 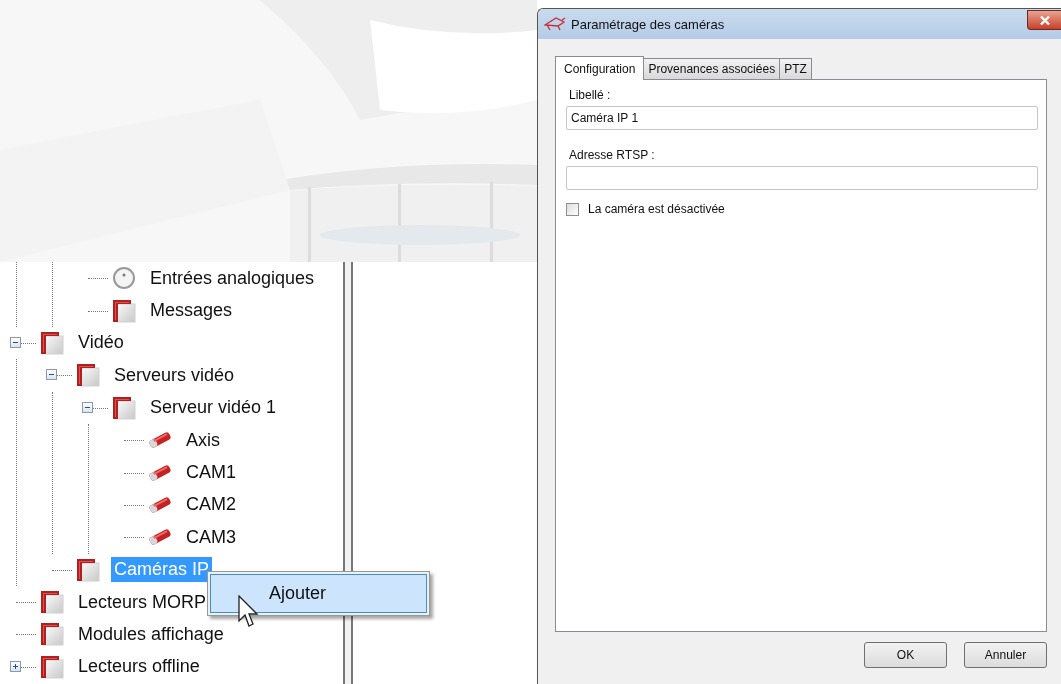 I want to click on field-label: Adresse RTSP :, so click(x=612, y=155).